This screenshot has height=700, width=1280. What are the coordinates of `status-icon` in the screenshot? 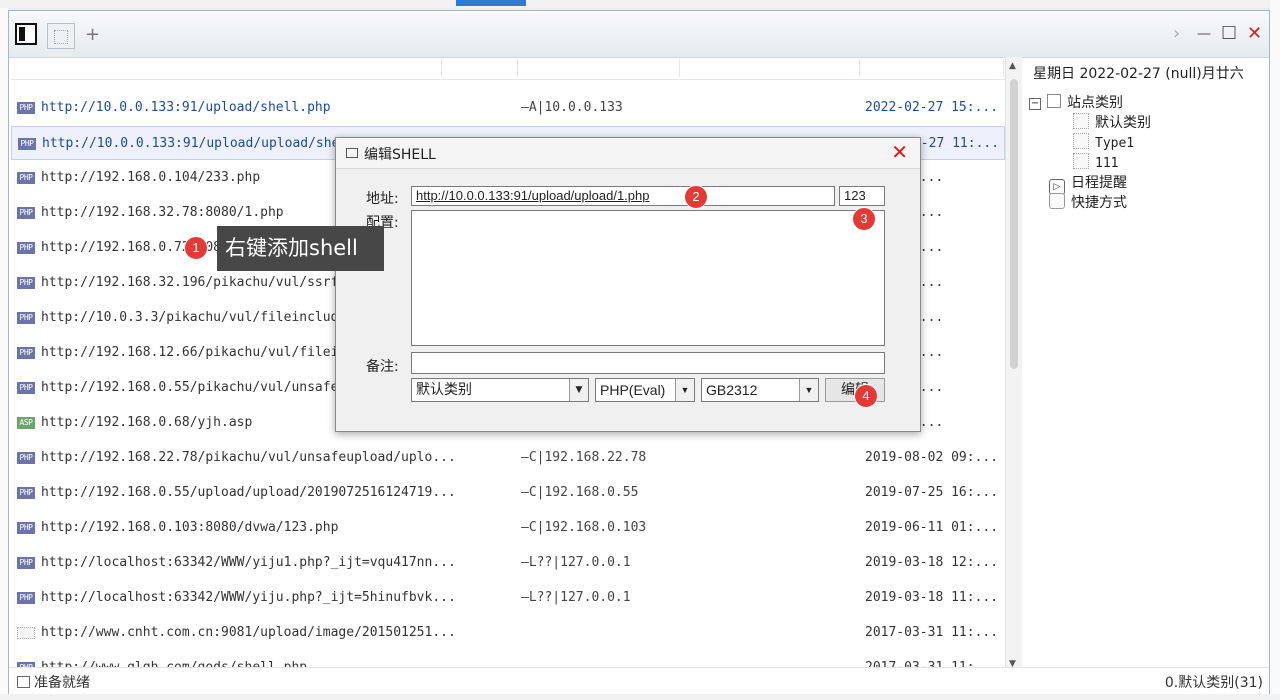 It's located at (23, 682).